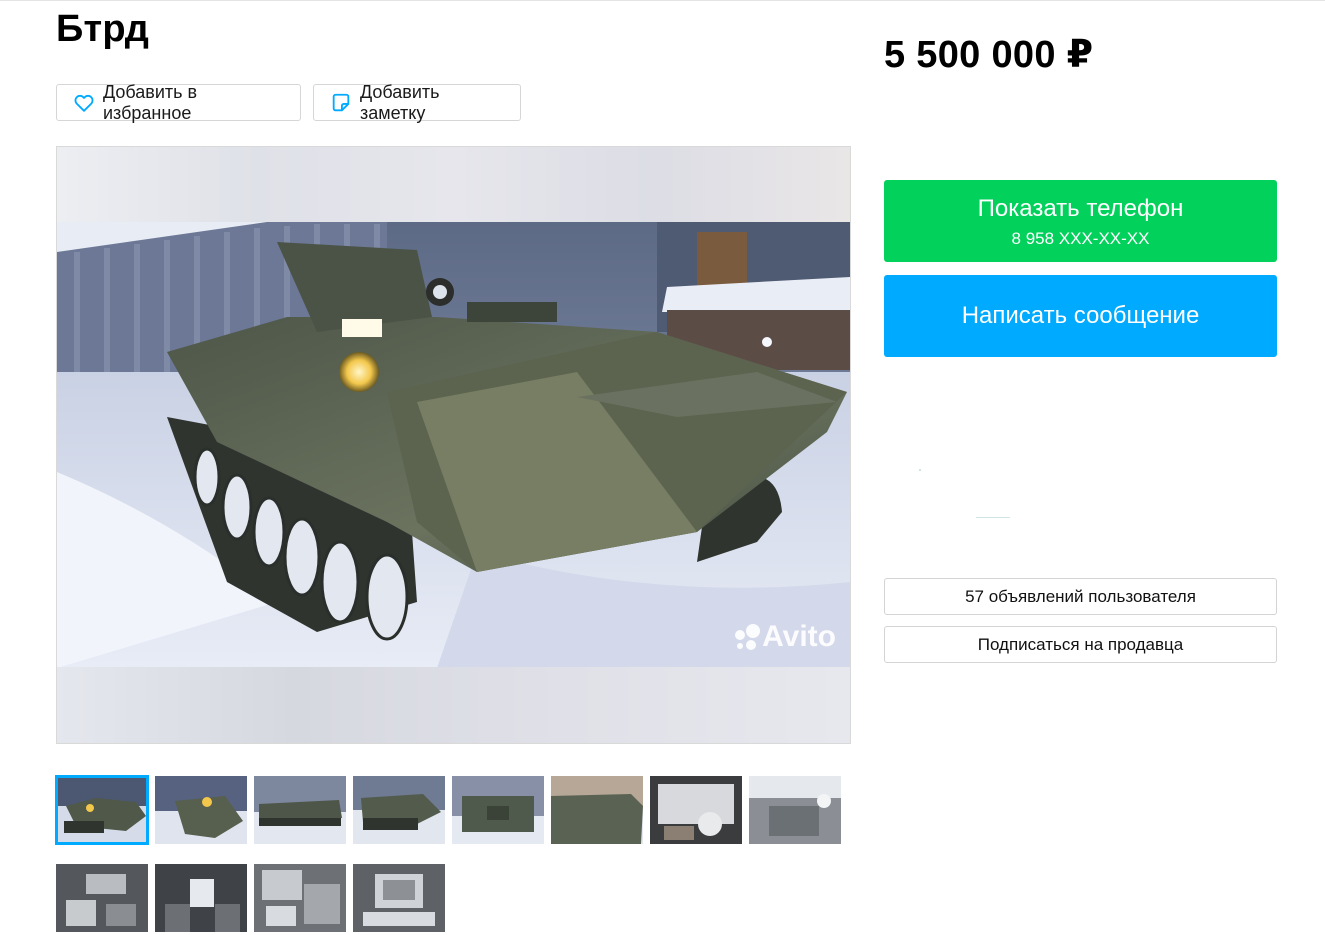 The image size is (1325, 935). Describe the element at coordinates (150, 102) in the screenshot. I see `add-to-favorites-label: Добавить в избранное` at that location.